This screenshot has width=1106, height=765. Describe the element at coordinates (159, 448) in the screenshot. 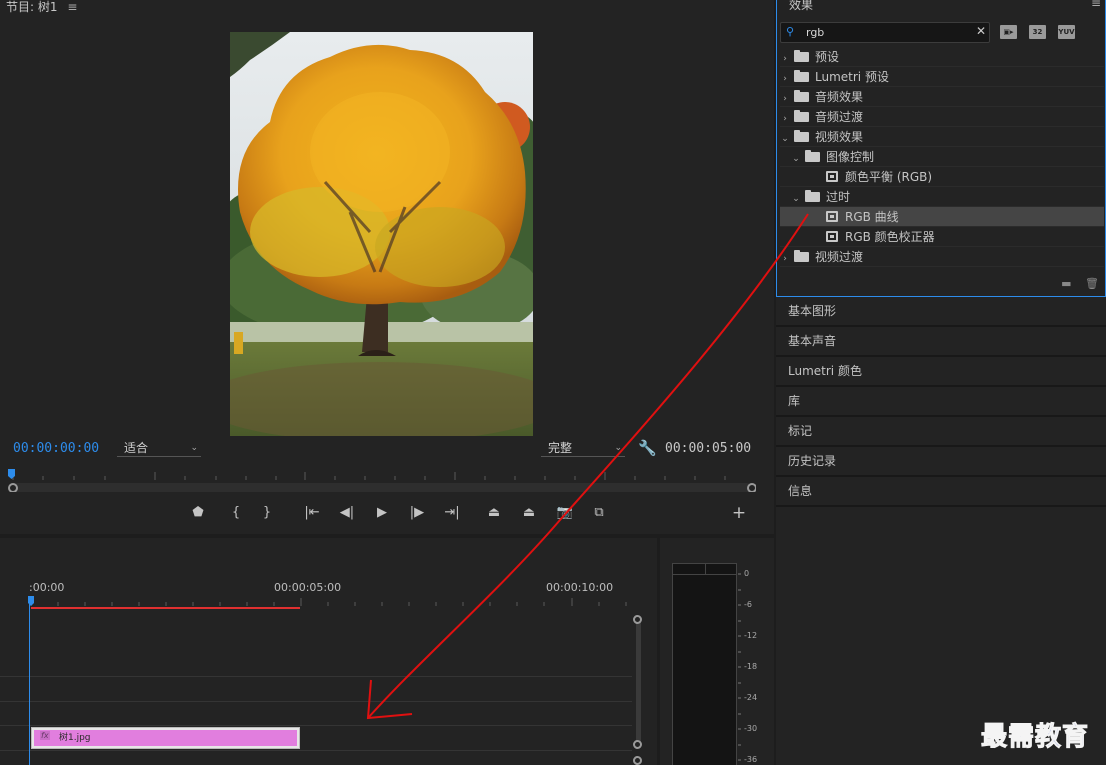

I see `fit-zoom-dropdown: 适合 ⌄` at that location.